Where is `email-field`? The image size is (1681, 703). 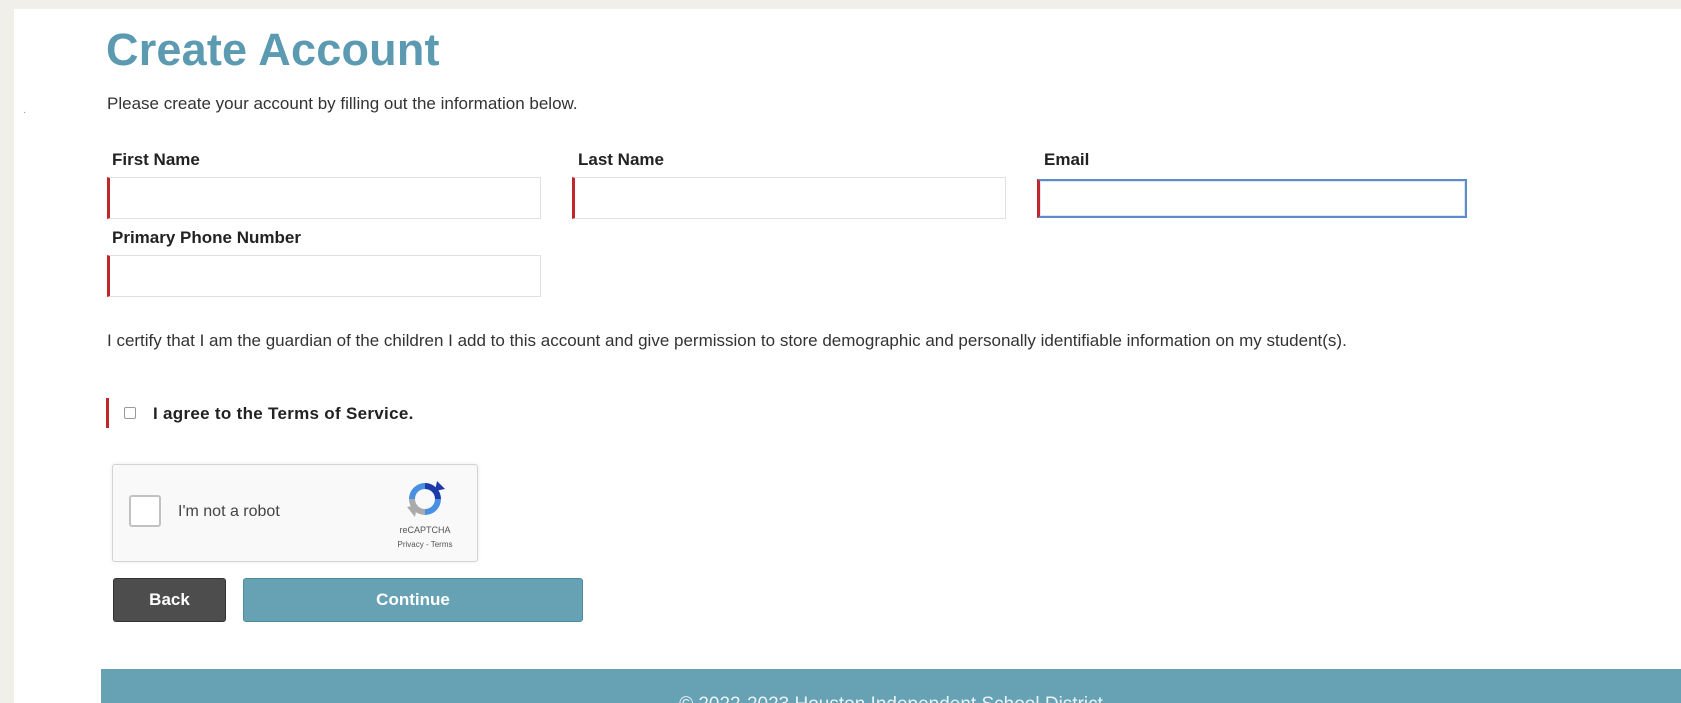 email-field is located at coordinates (1252, 198).